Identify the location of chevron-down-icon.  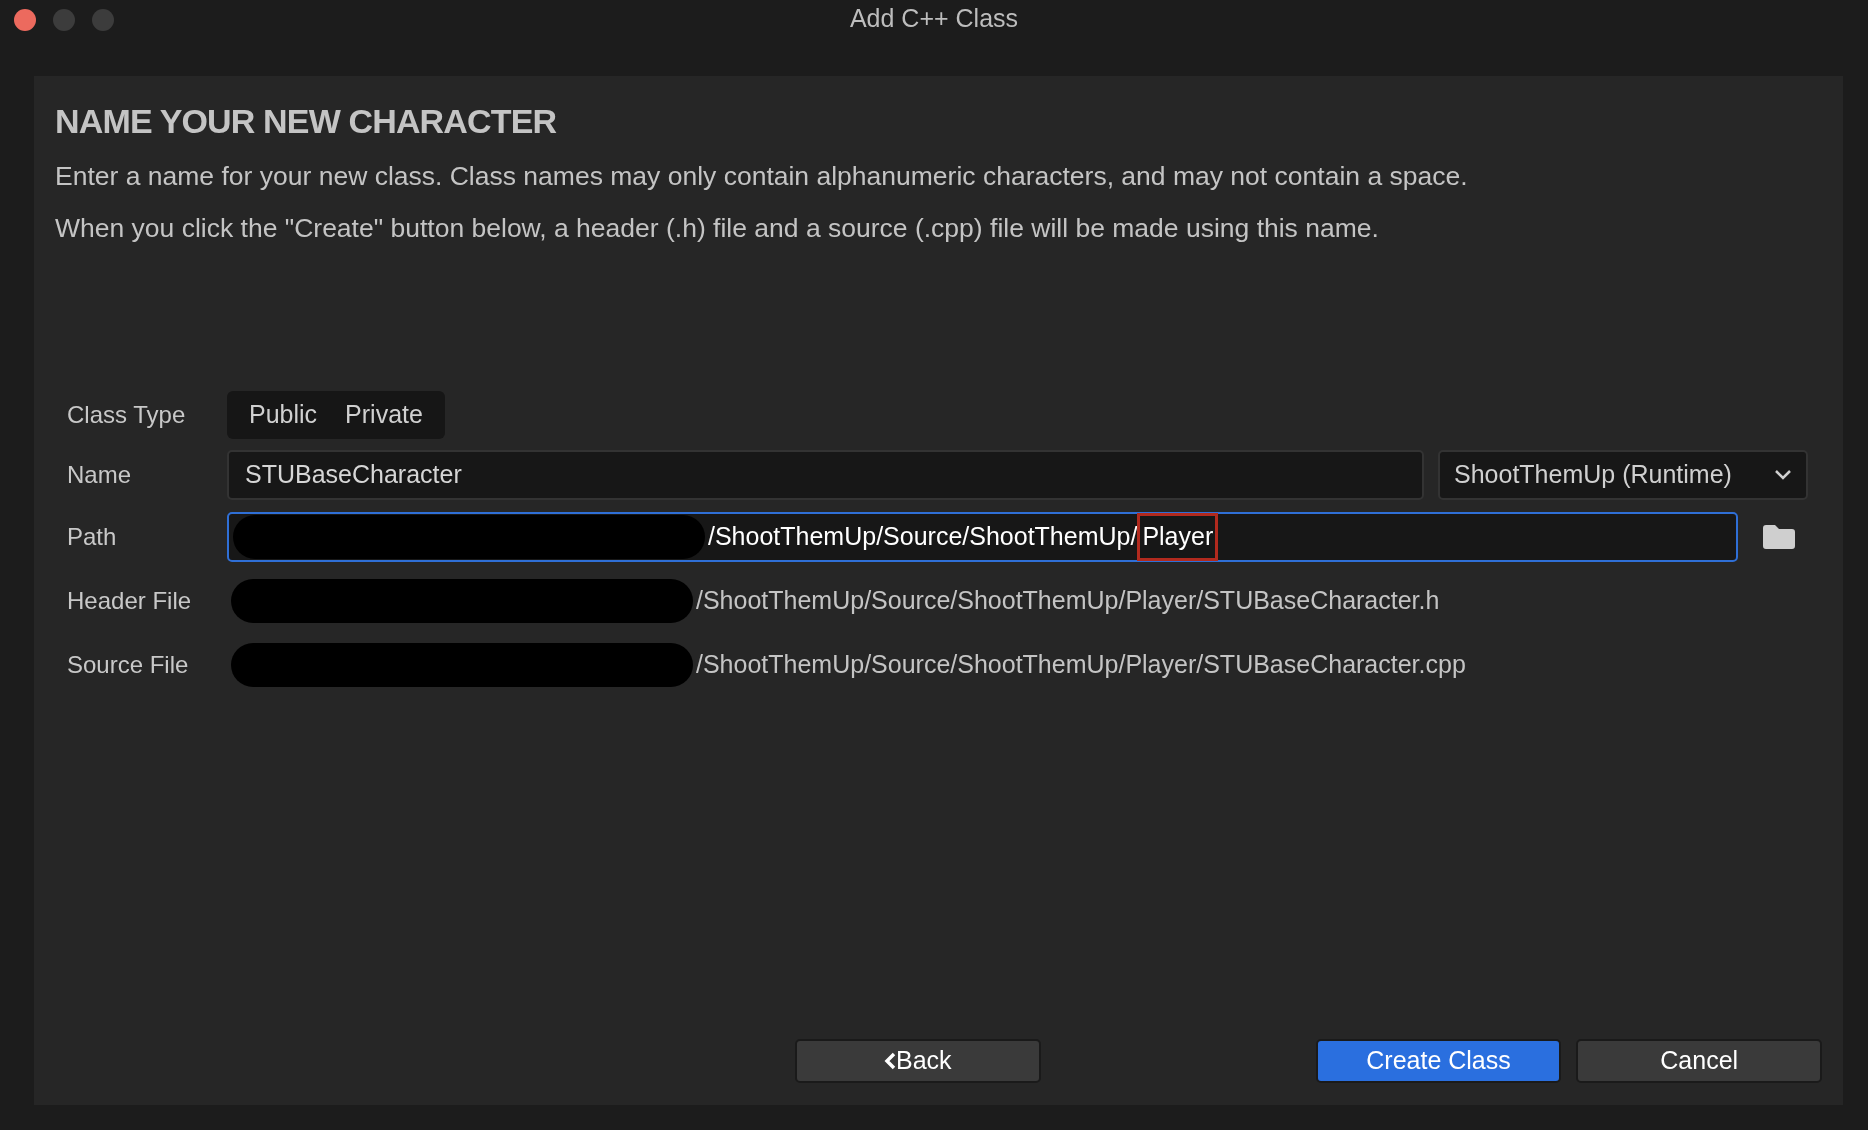
(1783, 474).